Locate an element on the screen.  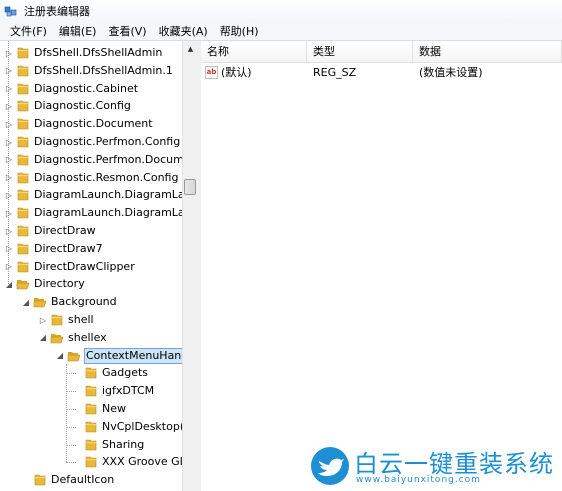
tree-item: ▷ DirectDraw7 is located at coordinates (91, 249).